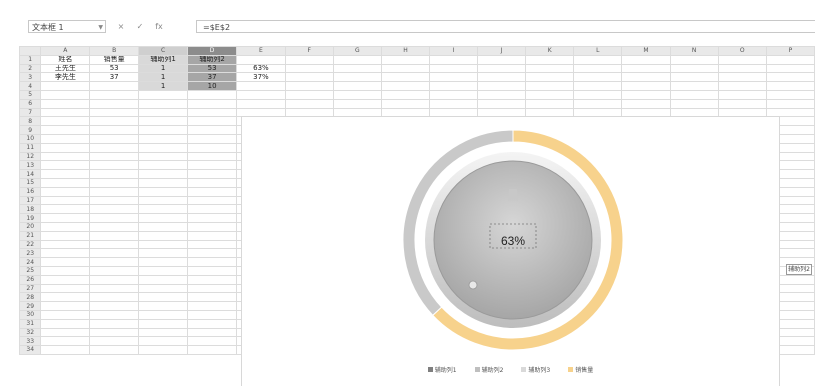 The width and height of the screenshot is (815, 391). What do you see at coordinates (65, 77) in the screenshot?
I see `cell: 李先生` at bounding box center [65, 77].